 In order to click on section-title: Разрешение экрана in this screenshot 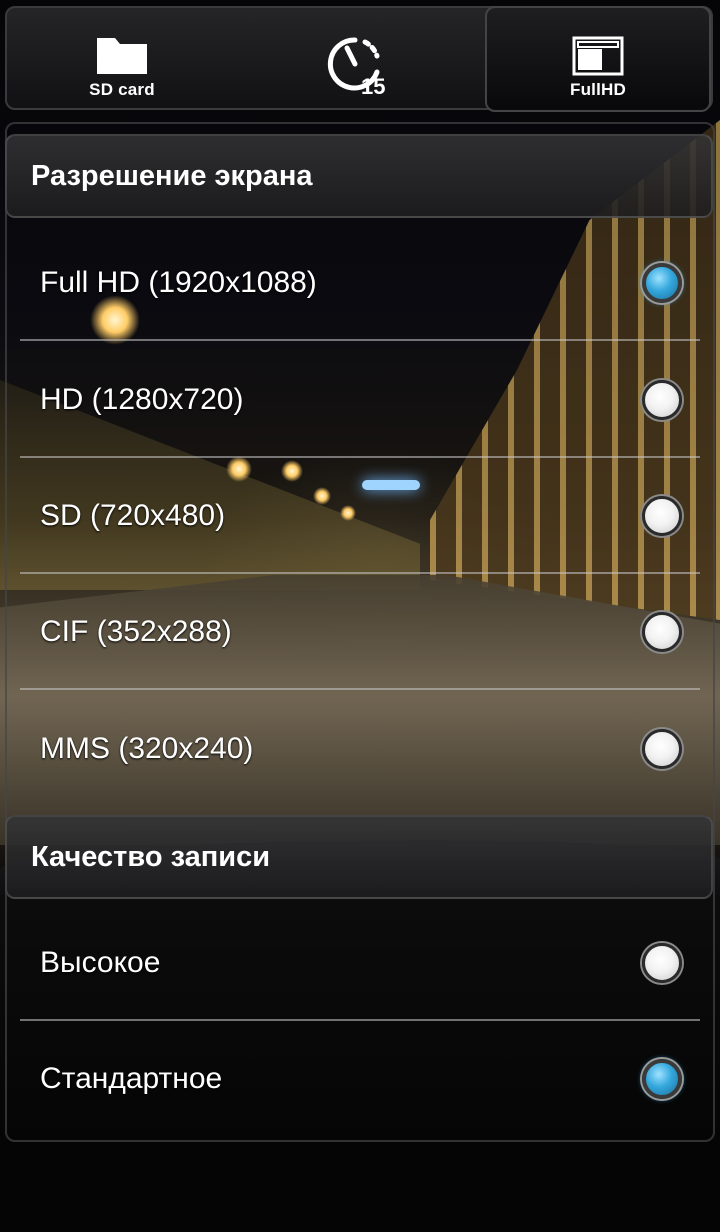, I will do `click(172, 176)`.